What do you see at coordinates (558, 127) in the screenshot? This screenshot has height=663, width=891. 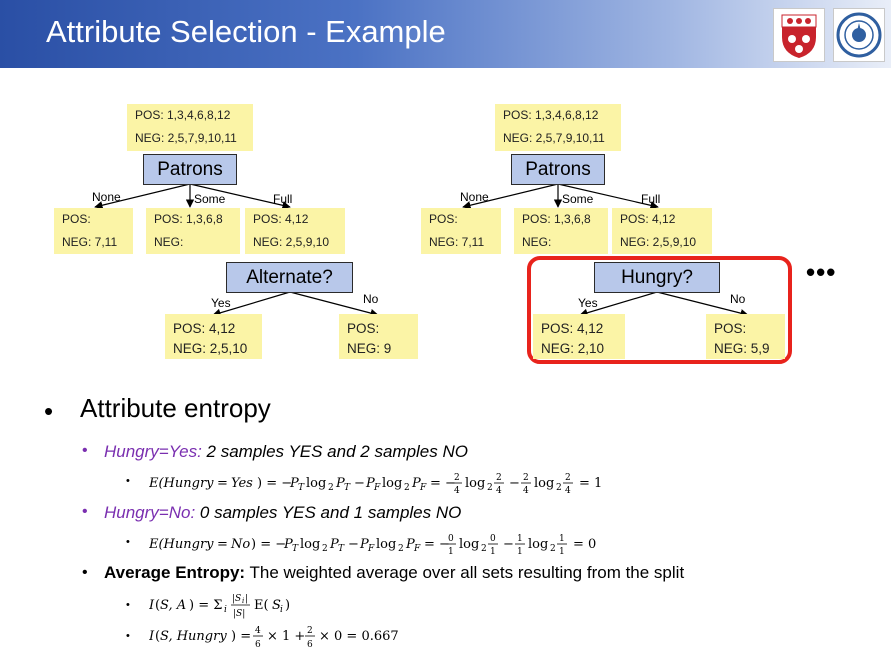 I see `right-root-set: POS: 1,3,4,6,8,12 NEG: 2,5,7,9,10,11` at bounding box center [558, 127].